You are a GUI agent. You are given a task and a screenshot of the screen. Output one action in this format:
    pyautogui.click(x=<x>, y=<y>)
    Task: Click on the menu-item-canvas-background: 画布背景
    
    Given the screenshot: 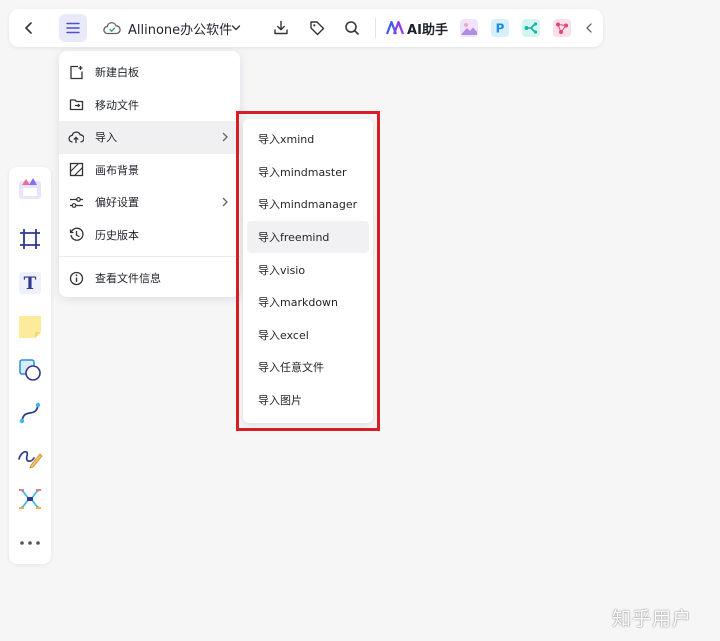 What is the action you would take?
    pyautogui.click(x=149, y=170)
    